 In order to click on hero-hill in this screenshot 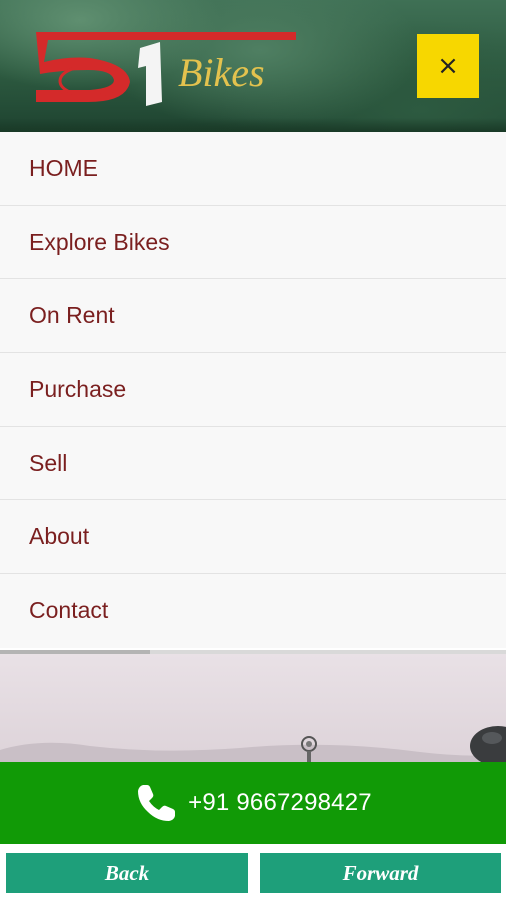, I will do `click(253, 752)`.